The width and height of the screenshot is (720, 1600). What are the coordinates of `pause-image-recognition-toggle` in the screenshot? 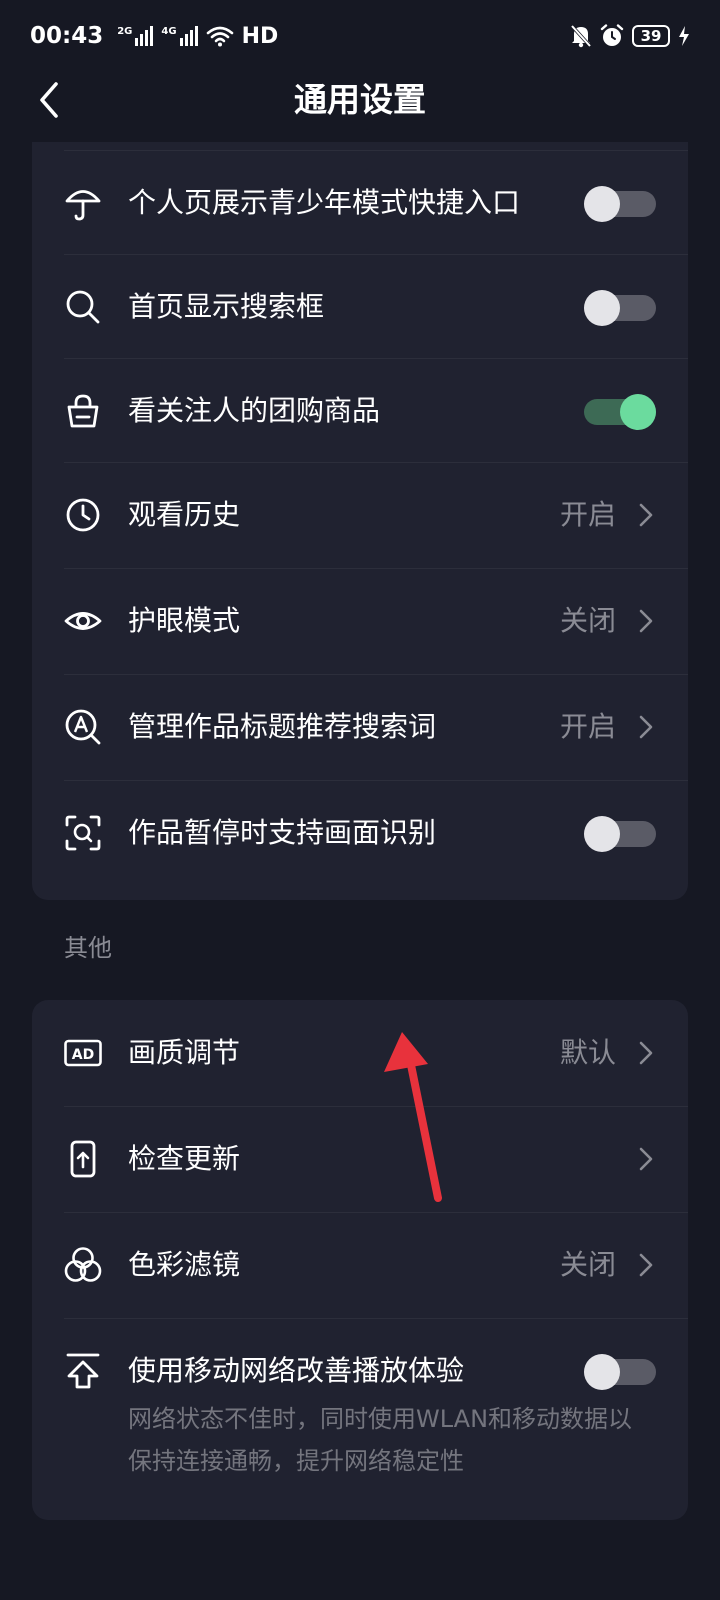 It's located at (620, 834).